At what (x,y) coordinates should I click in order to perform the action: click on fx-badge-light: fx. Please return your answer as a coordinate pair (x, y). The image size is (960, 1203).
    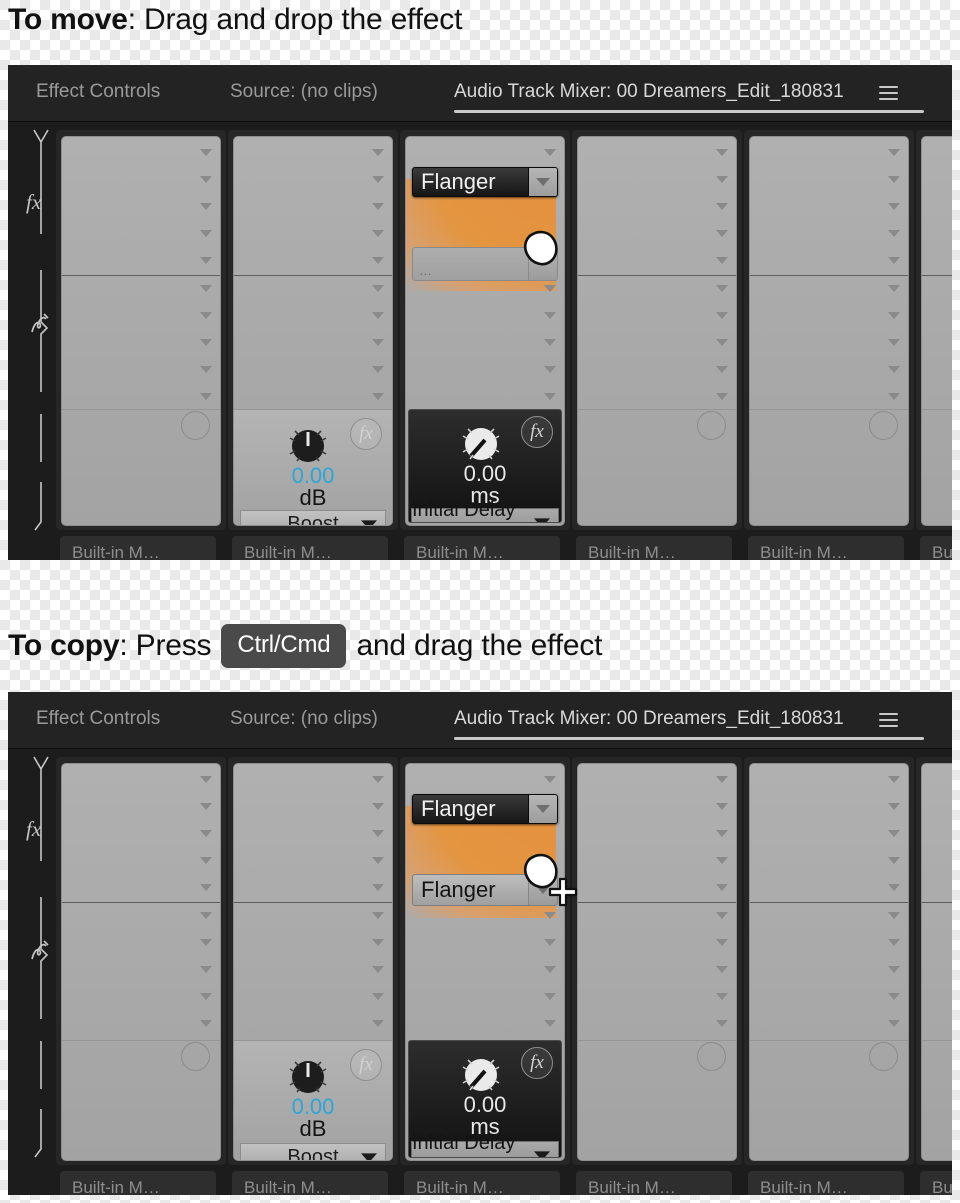
    Looking at the image, I should click on (366, 1065).